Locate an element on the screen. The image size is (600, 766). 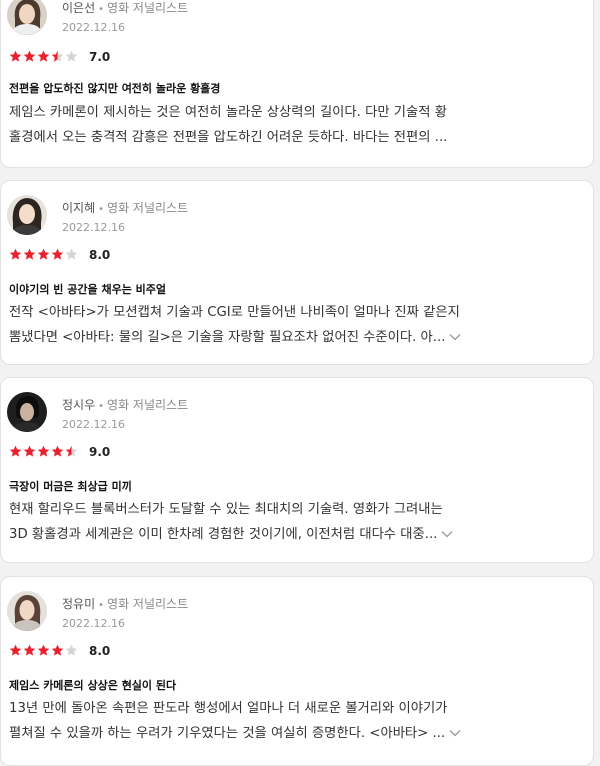
review-headline: 이야기의 빈 공간을 채우는 비주얼 is located at coordinates (87, 289).